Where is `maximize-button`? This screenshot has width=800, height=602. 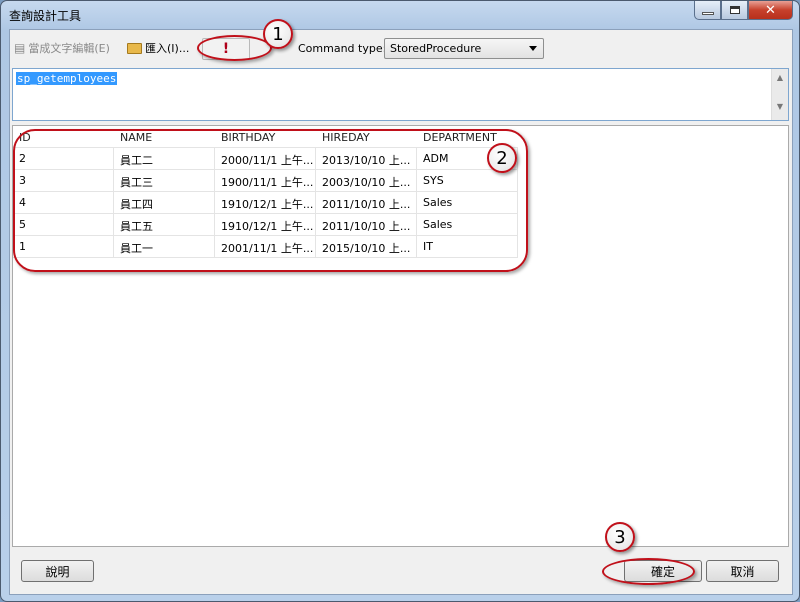
maximize-button is located at coordinates (734, 10).